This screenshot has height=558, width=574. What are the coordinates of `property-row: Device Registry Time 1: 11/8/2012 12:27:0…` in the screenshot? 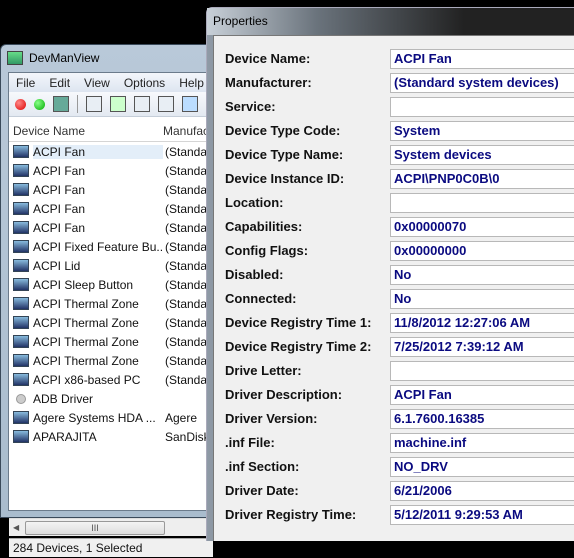 It's located at (394, 323).